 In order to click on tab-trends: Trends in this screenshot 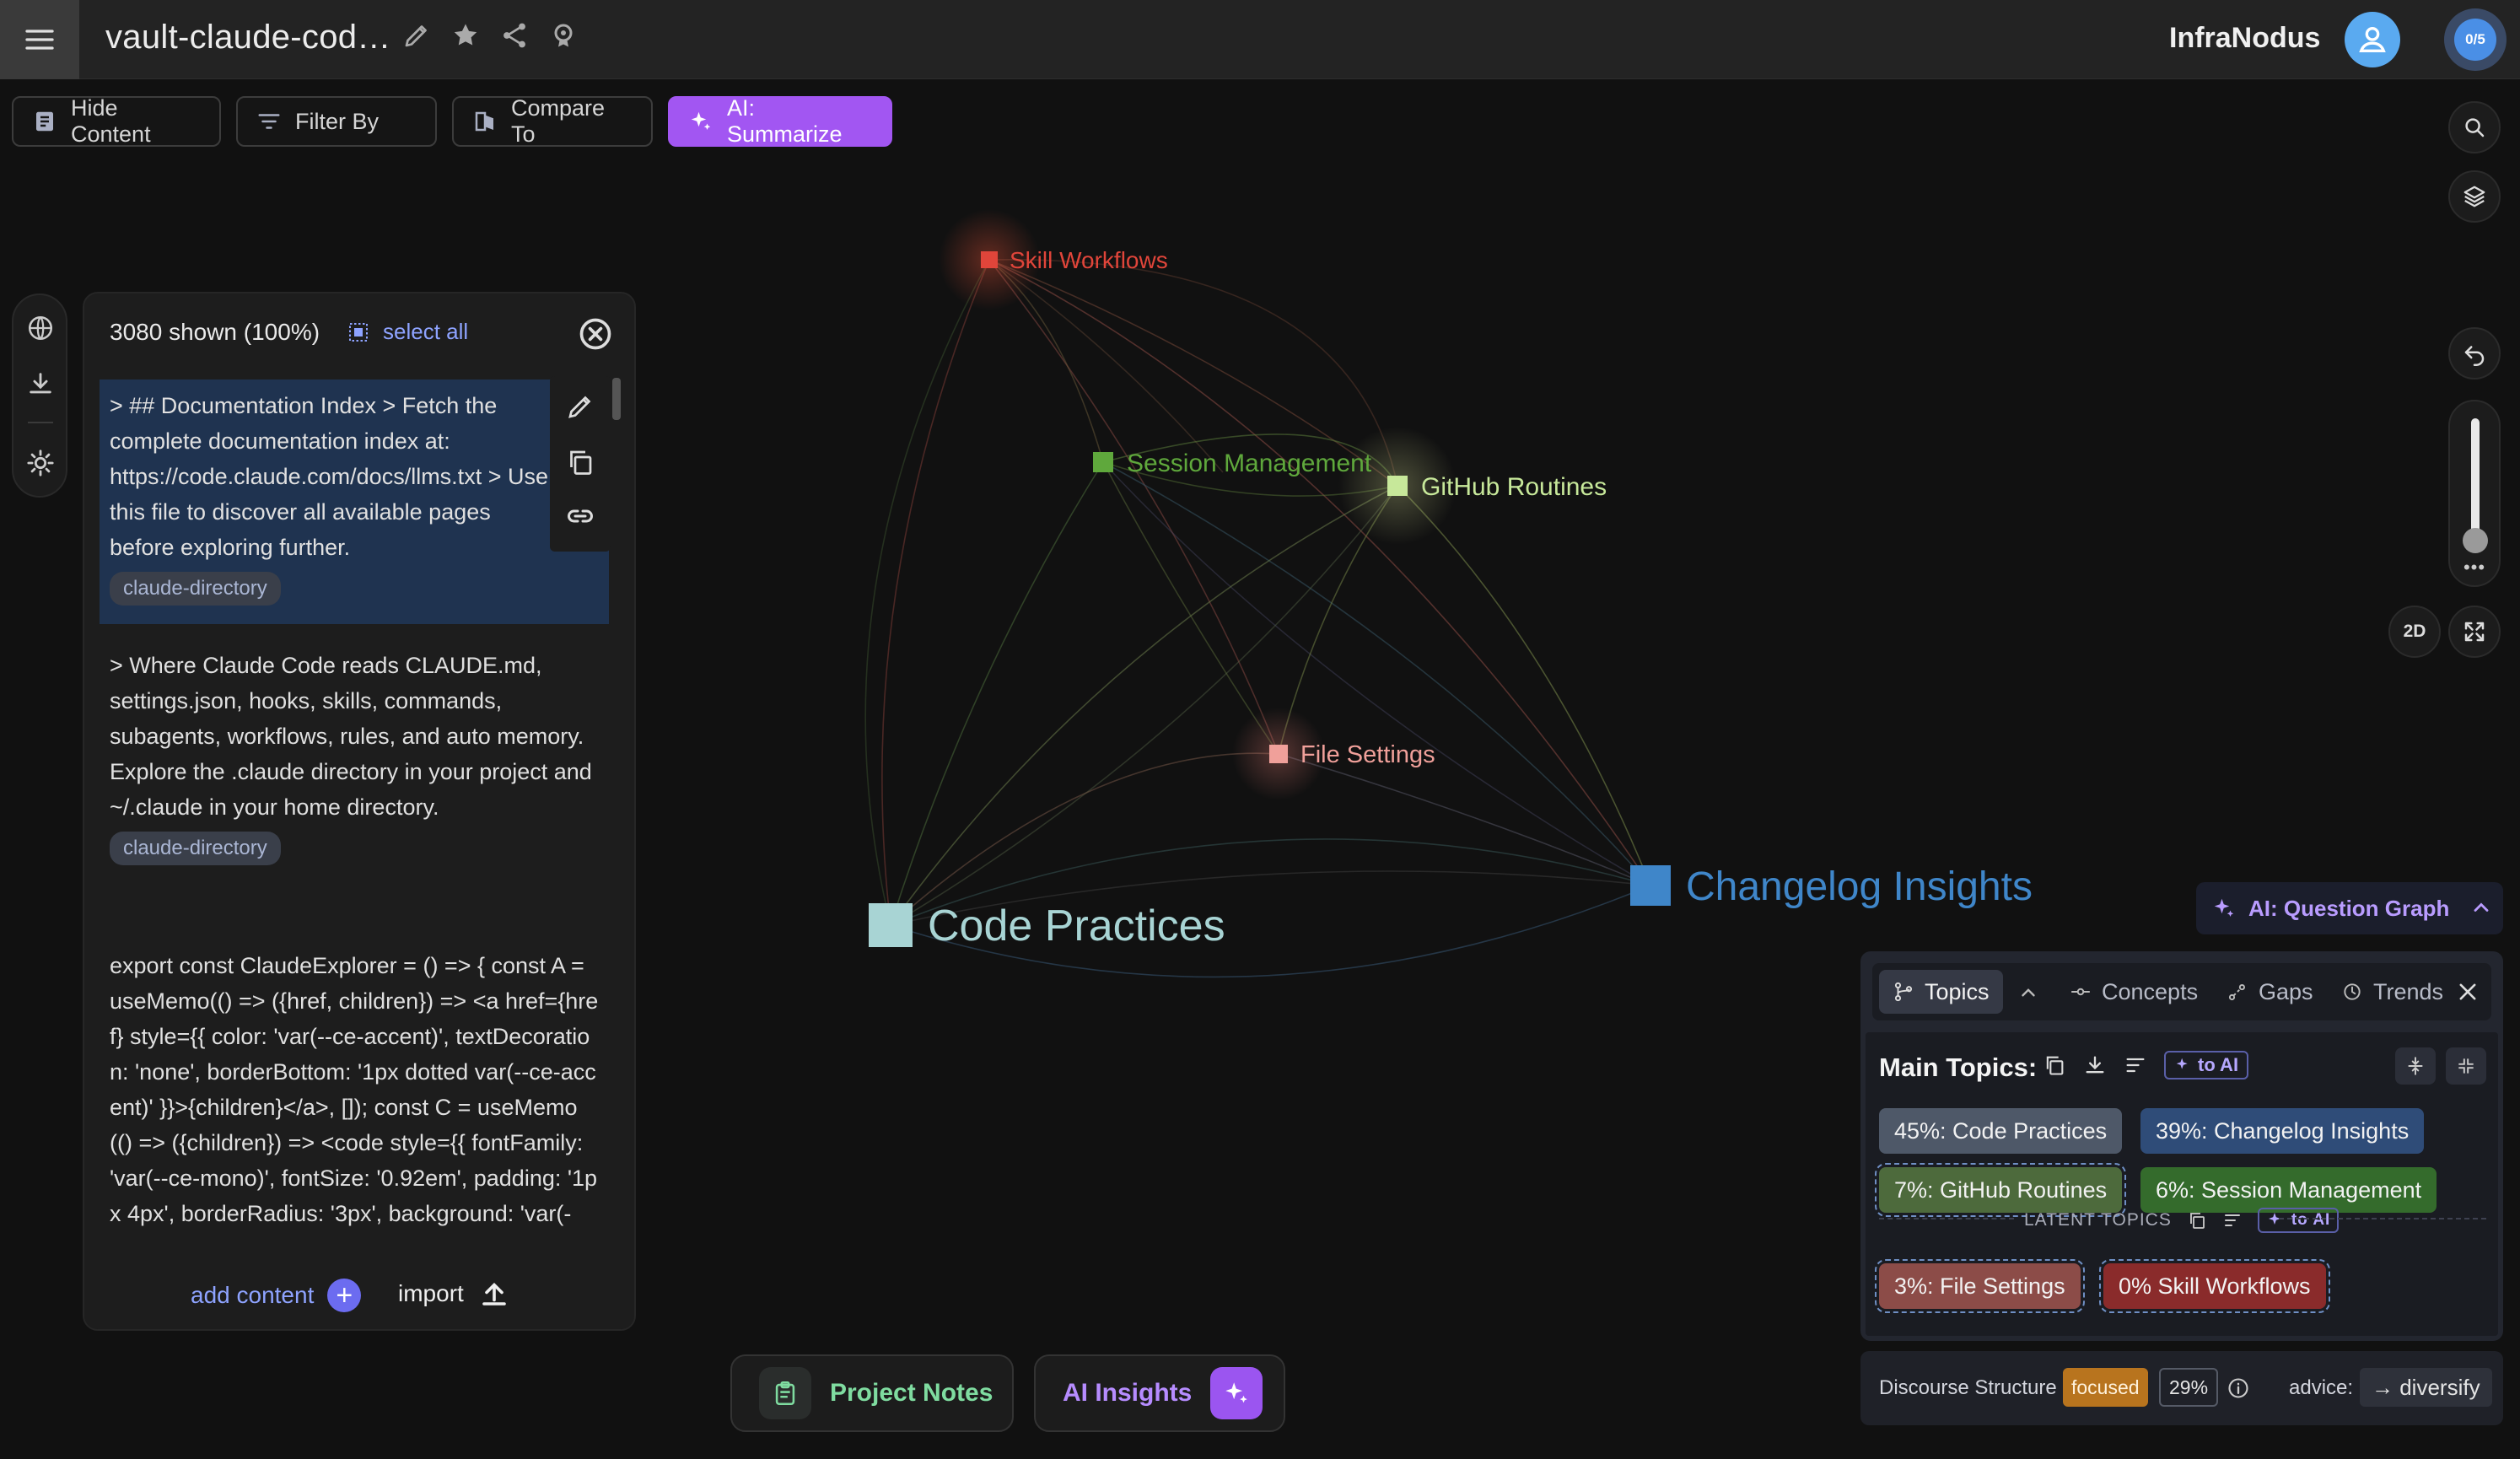, I will do `click(2392, 992)`.